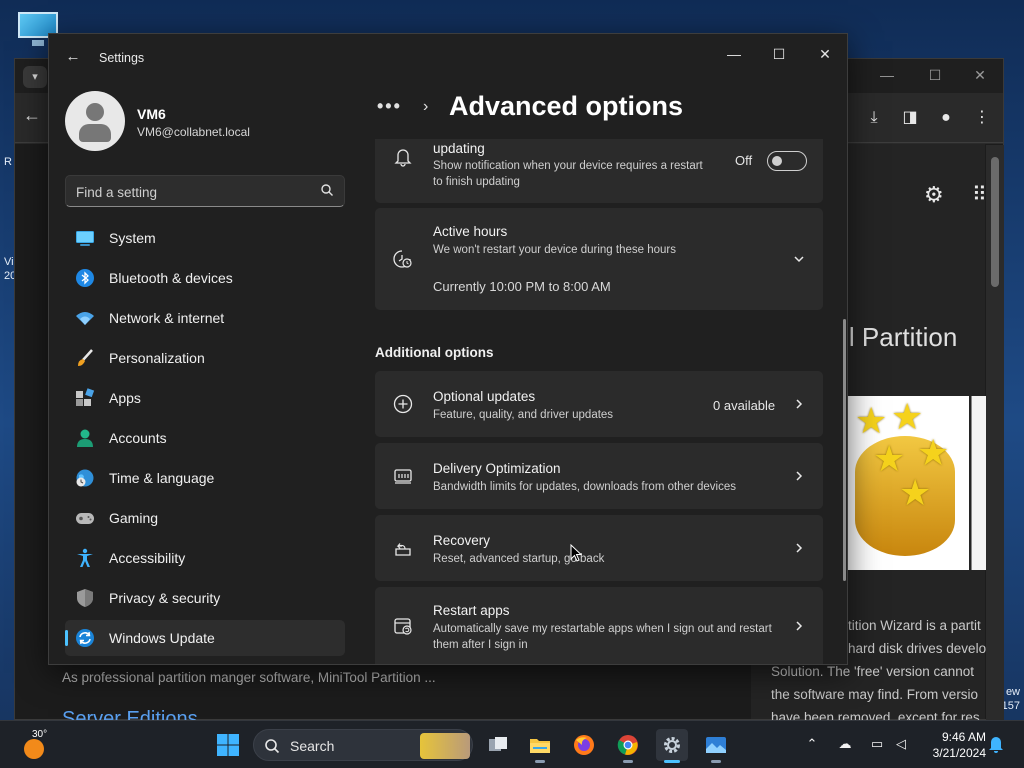 The height and width of the screenshot is (768, 1024). I want to click on browser-maximize-button: ☐, so click(935, 75).